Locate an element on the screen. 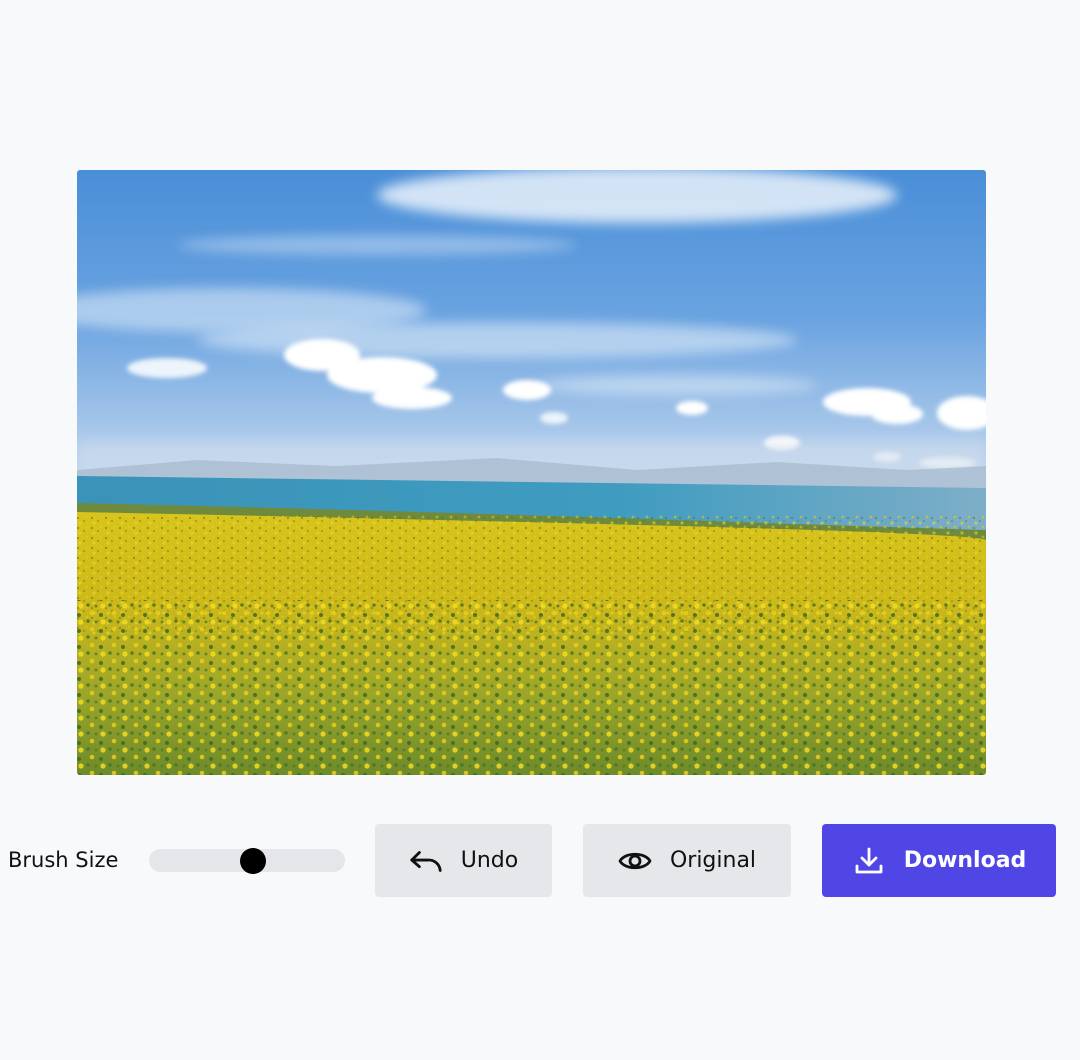  undo-button: Undo is located at coordinates (463, 860).